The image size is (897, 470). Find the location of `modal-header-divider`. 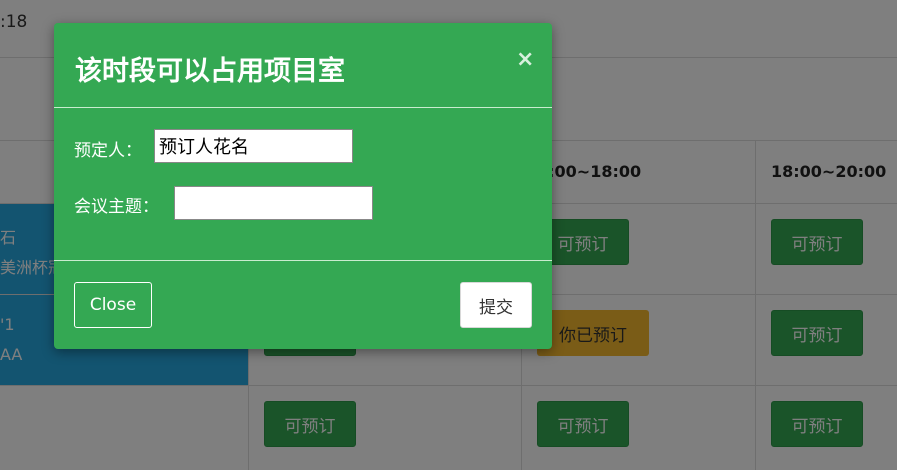

modal-header-divider is located at coordinates (303, 107).